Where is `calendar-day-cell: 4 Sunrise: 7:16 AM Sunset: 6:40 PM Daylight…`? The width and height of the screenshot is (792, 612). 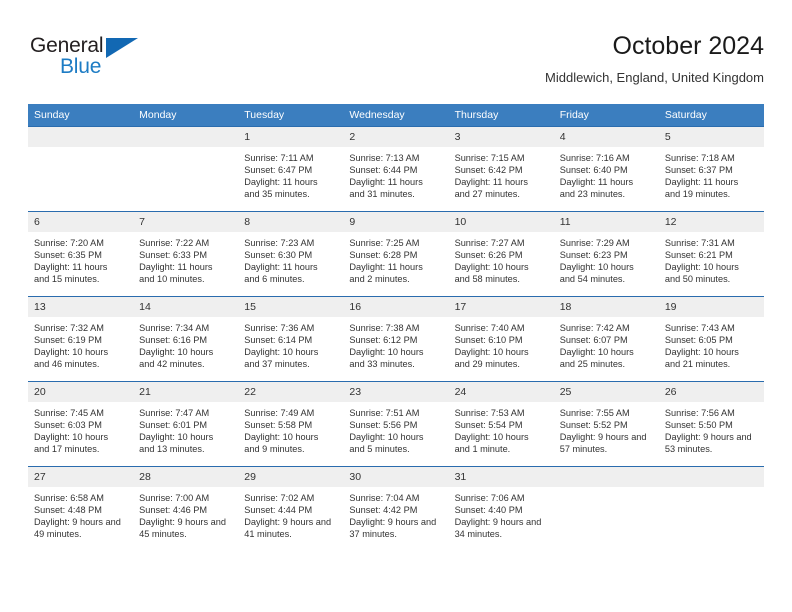 calendar-day-cell: 4 Sunrise: 7:16 AM Sunset: 6:40 PM Daylight… is located at coordinates (606, 169).